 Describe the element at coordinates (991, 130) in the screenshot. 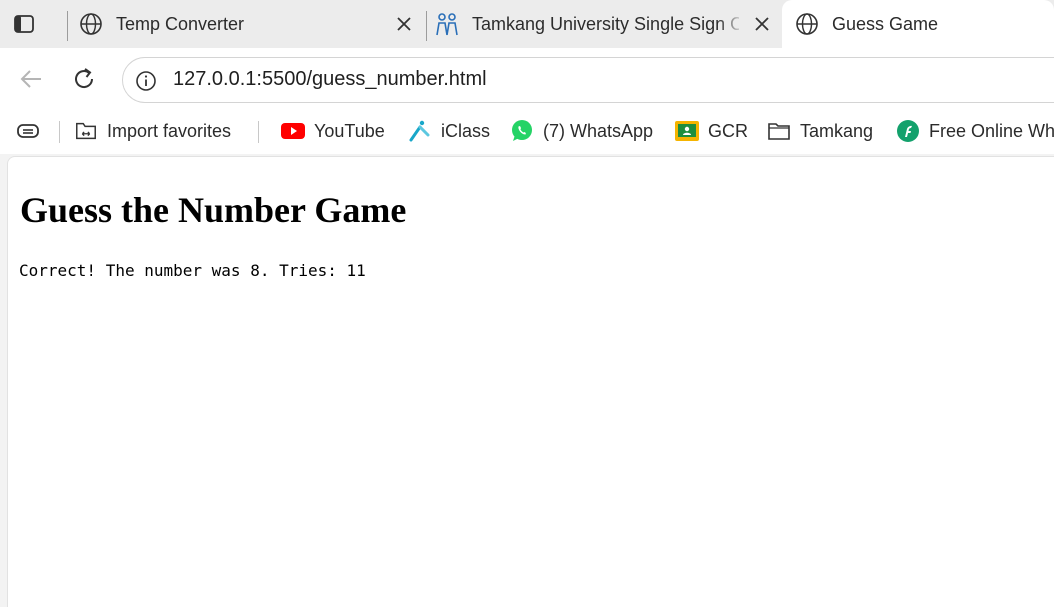

I see `bookmark-label: Free Online Whi` at that location.